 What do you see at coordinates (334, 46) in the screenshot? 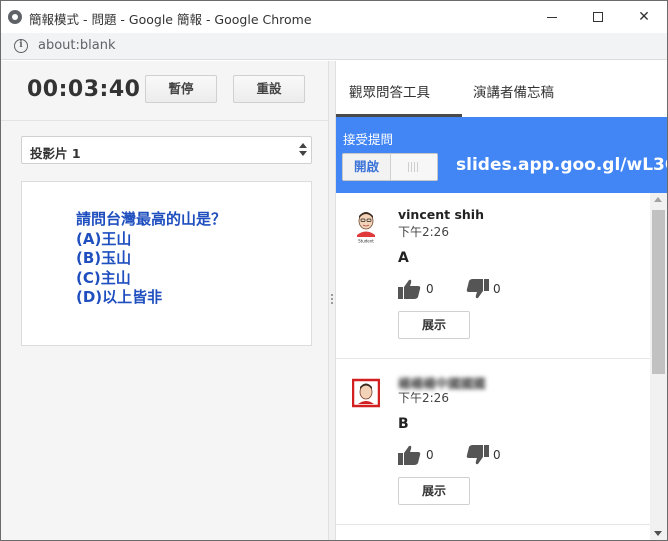
I see `address-bar: i about:blank` at bounding box center [334, 46].